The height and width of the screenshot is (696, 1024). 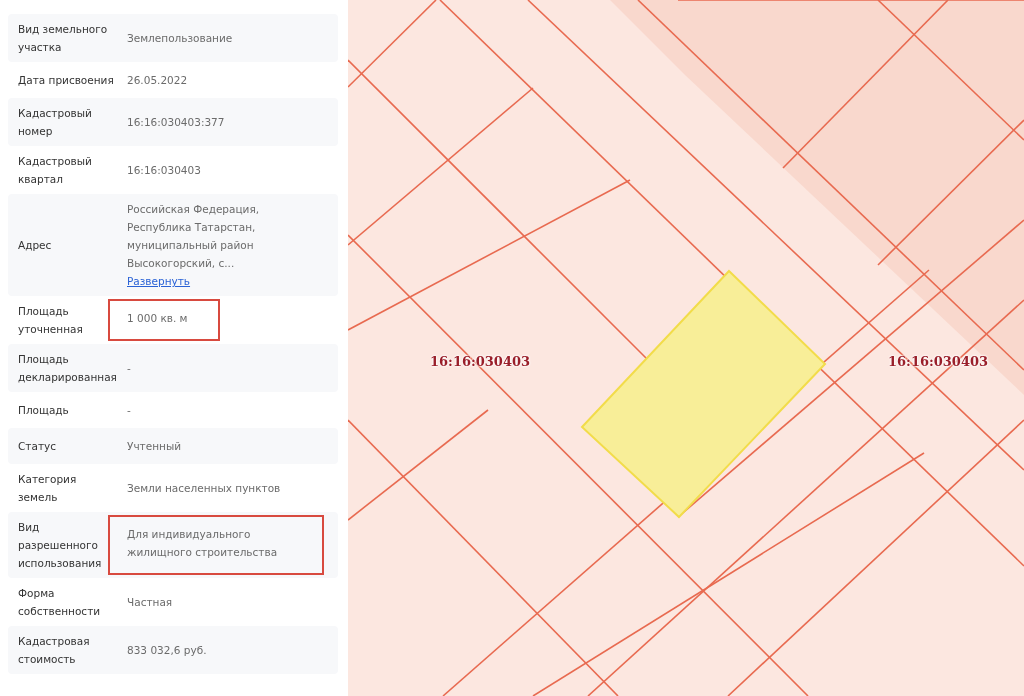 I want to click on property-value: Учтенный, so click(x=154, y=446).